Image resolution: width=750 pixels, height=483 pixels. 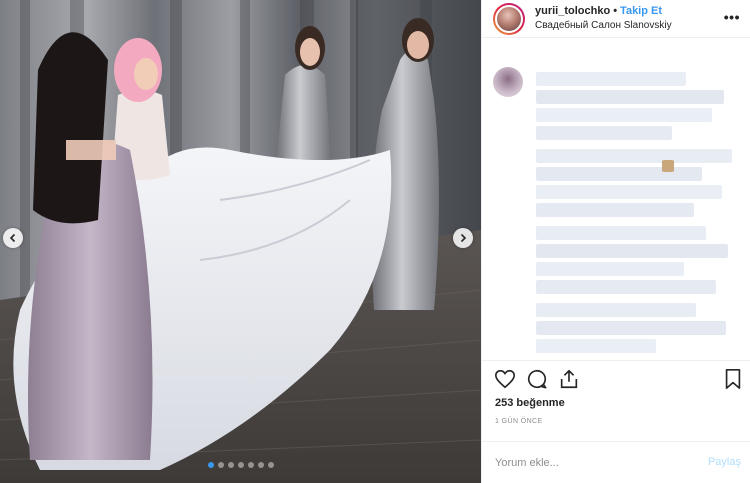 What do you see at coordinates (724, 462) in the screenshot?
I see `post-comment-button: Paylaş` at bounding box center [724, 462].